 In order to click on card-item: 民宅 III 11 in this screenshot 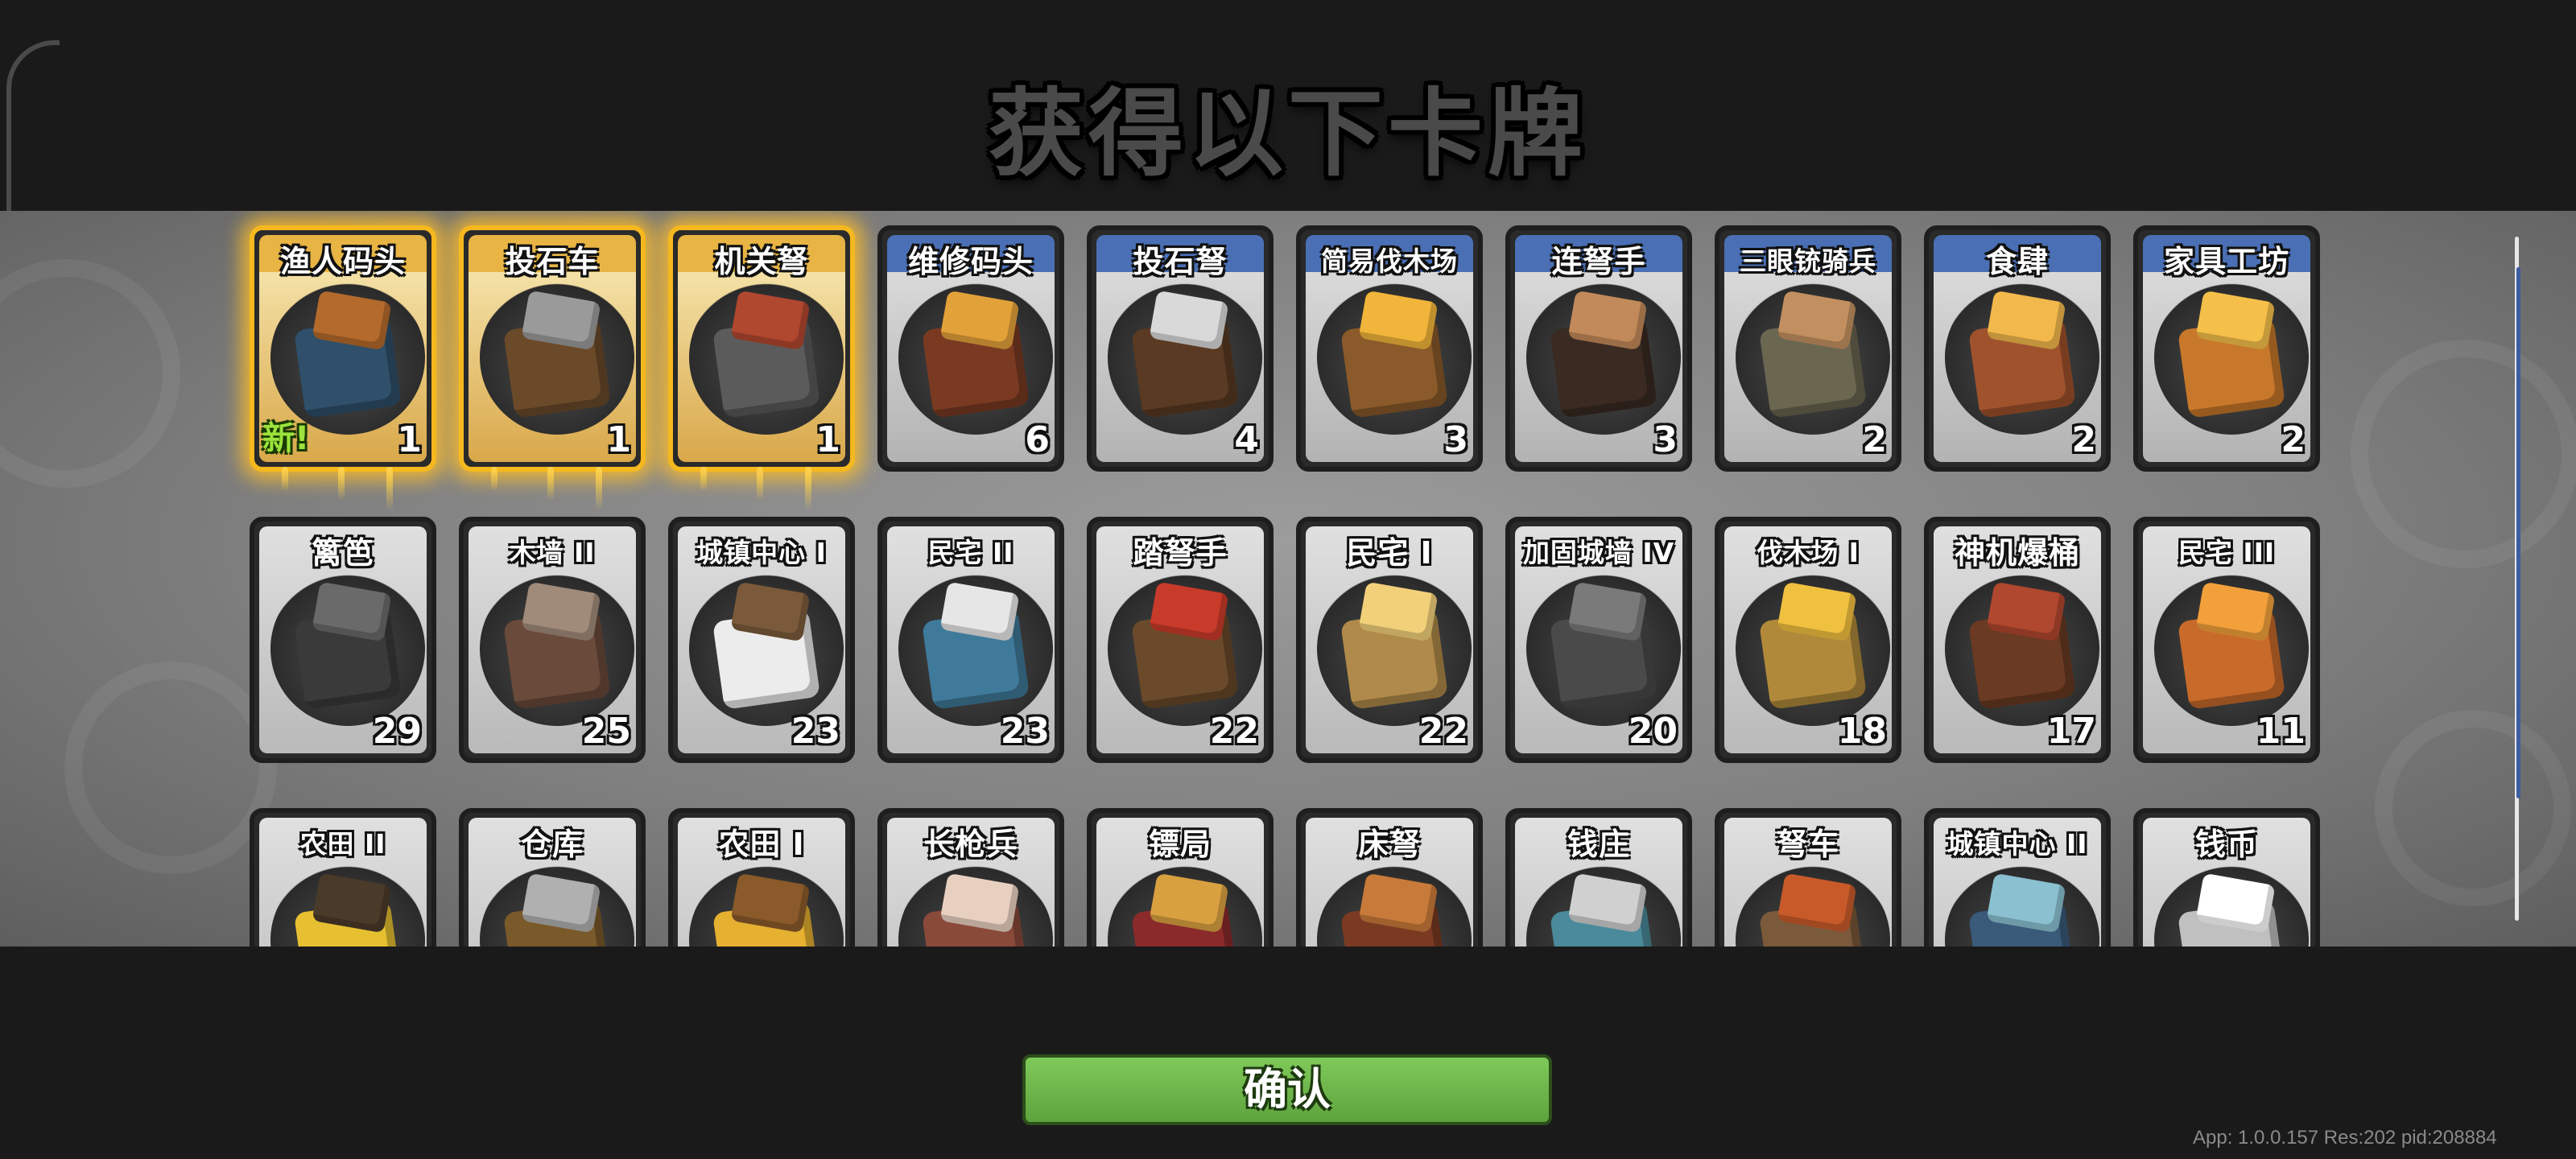, I will do `click(2226, 640)`.